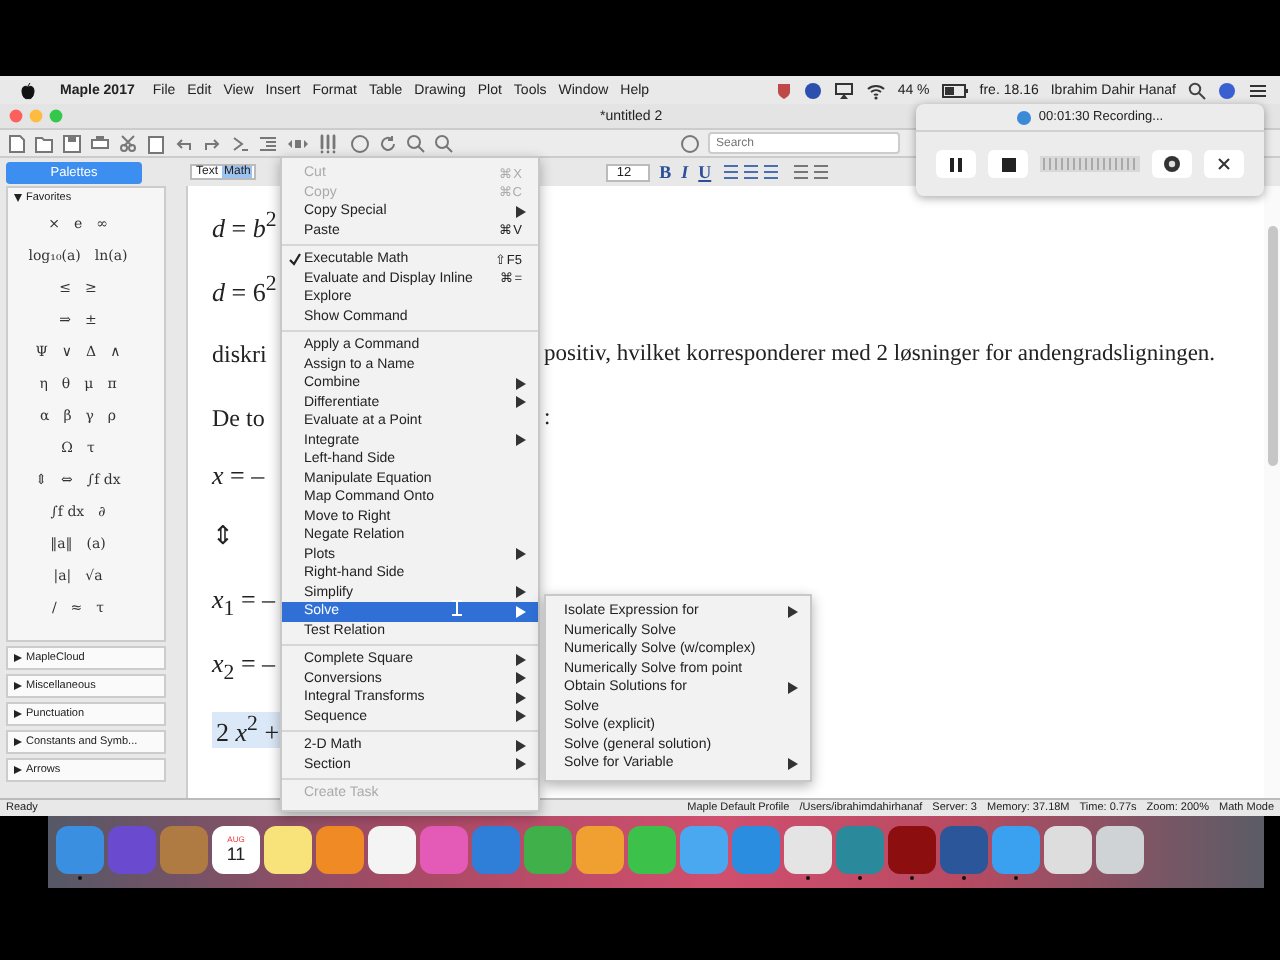 This screenshot has width=1280, height=960. I want to click on math-expression: x = –, so click(238, 476).